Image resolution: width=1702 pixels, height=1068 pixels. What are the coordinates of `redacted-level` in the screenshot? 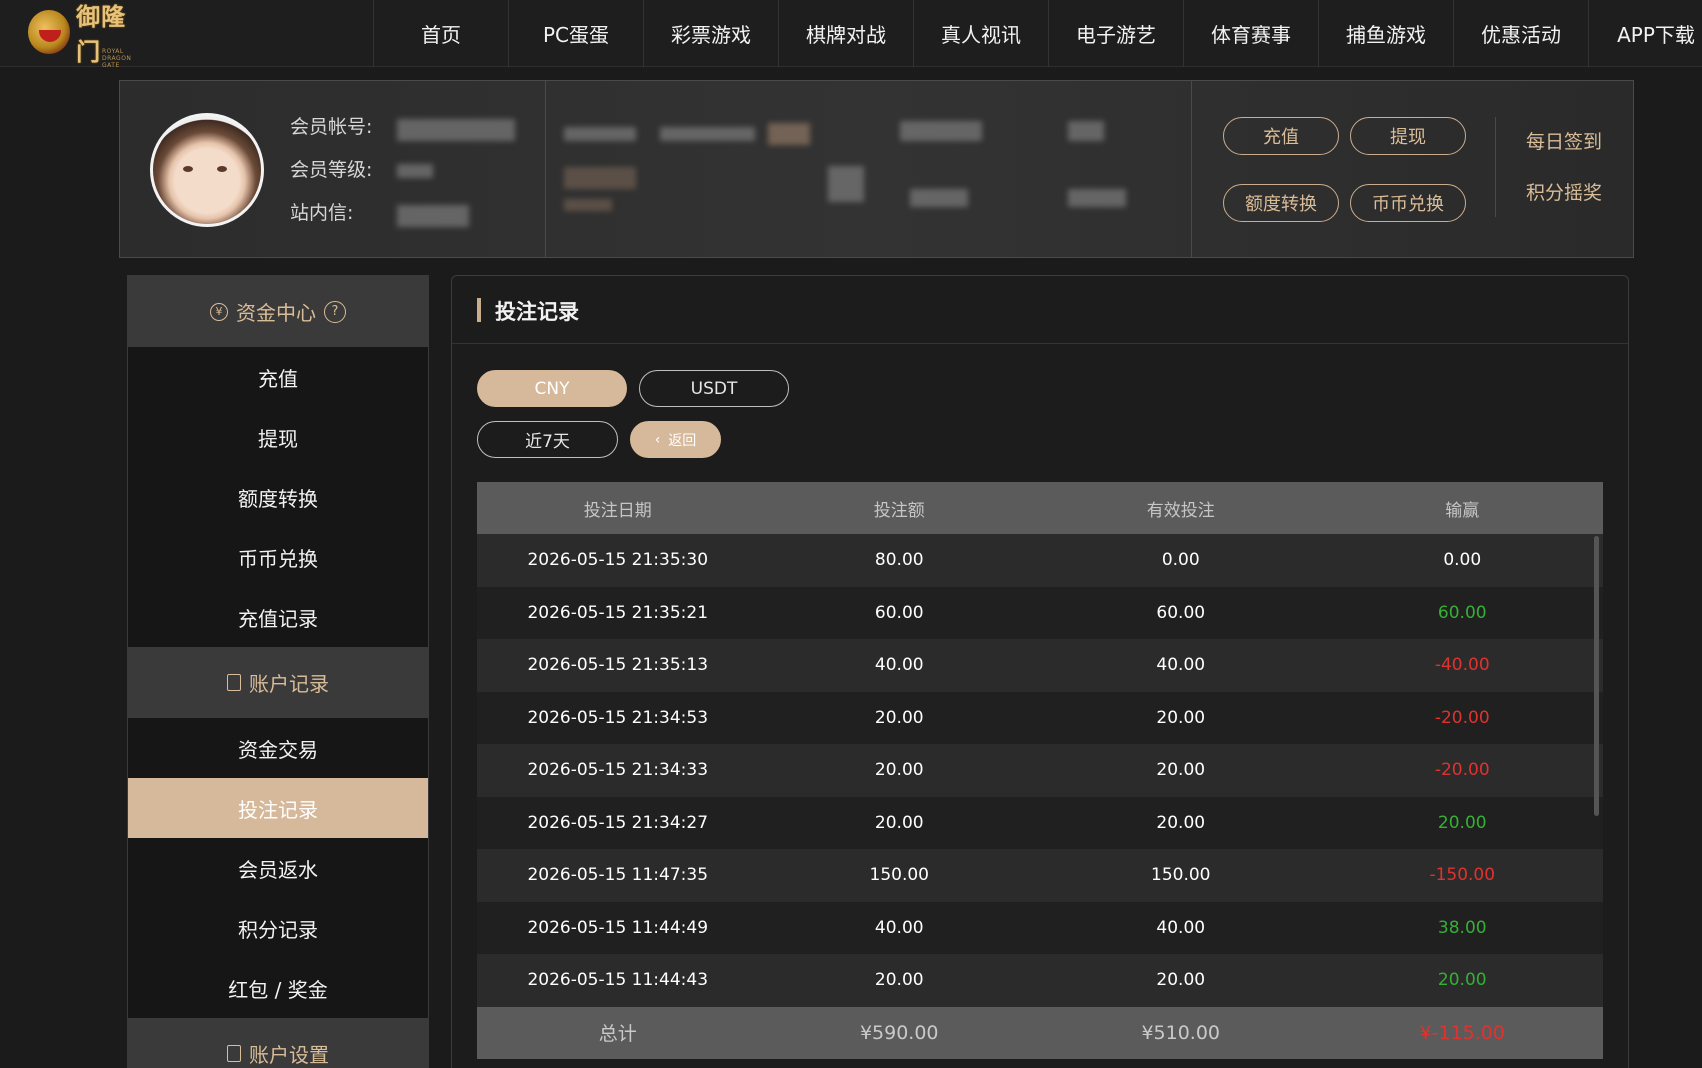 It's located at (415, 171).